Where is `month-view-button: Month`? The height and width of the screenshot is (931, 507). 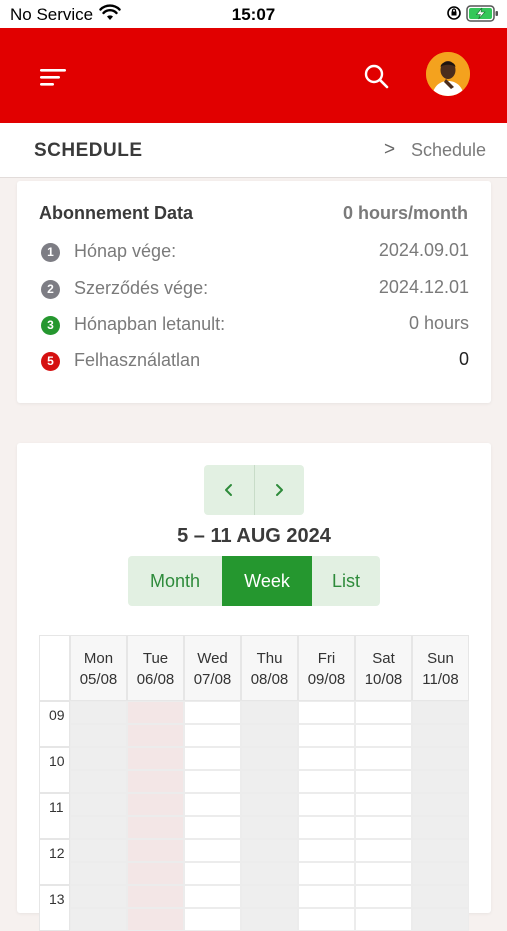 month-view-button: Month is located at coordinates (175, 581).